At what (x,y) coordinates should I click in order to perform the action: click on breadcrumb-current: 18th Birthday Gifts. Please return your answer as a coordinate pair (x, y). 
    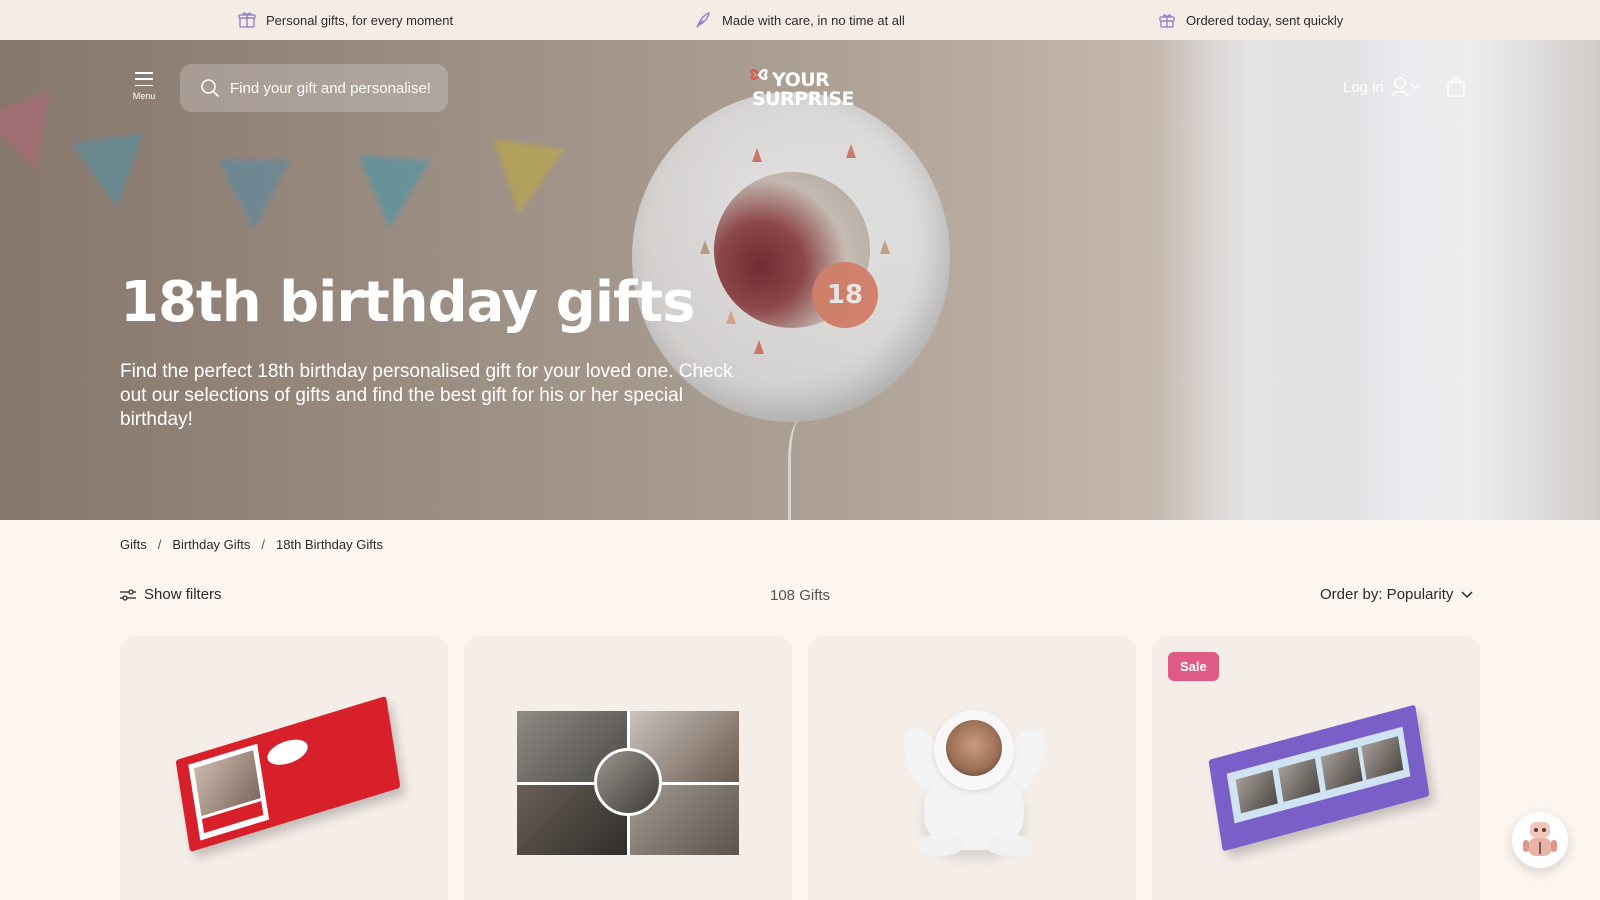
    Looking at the image, I should click on (329, 544).